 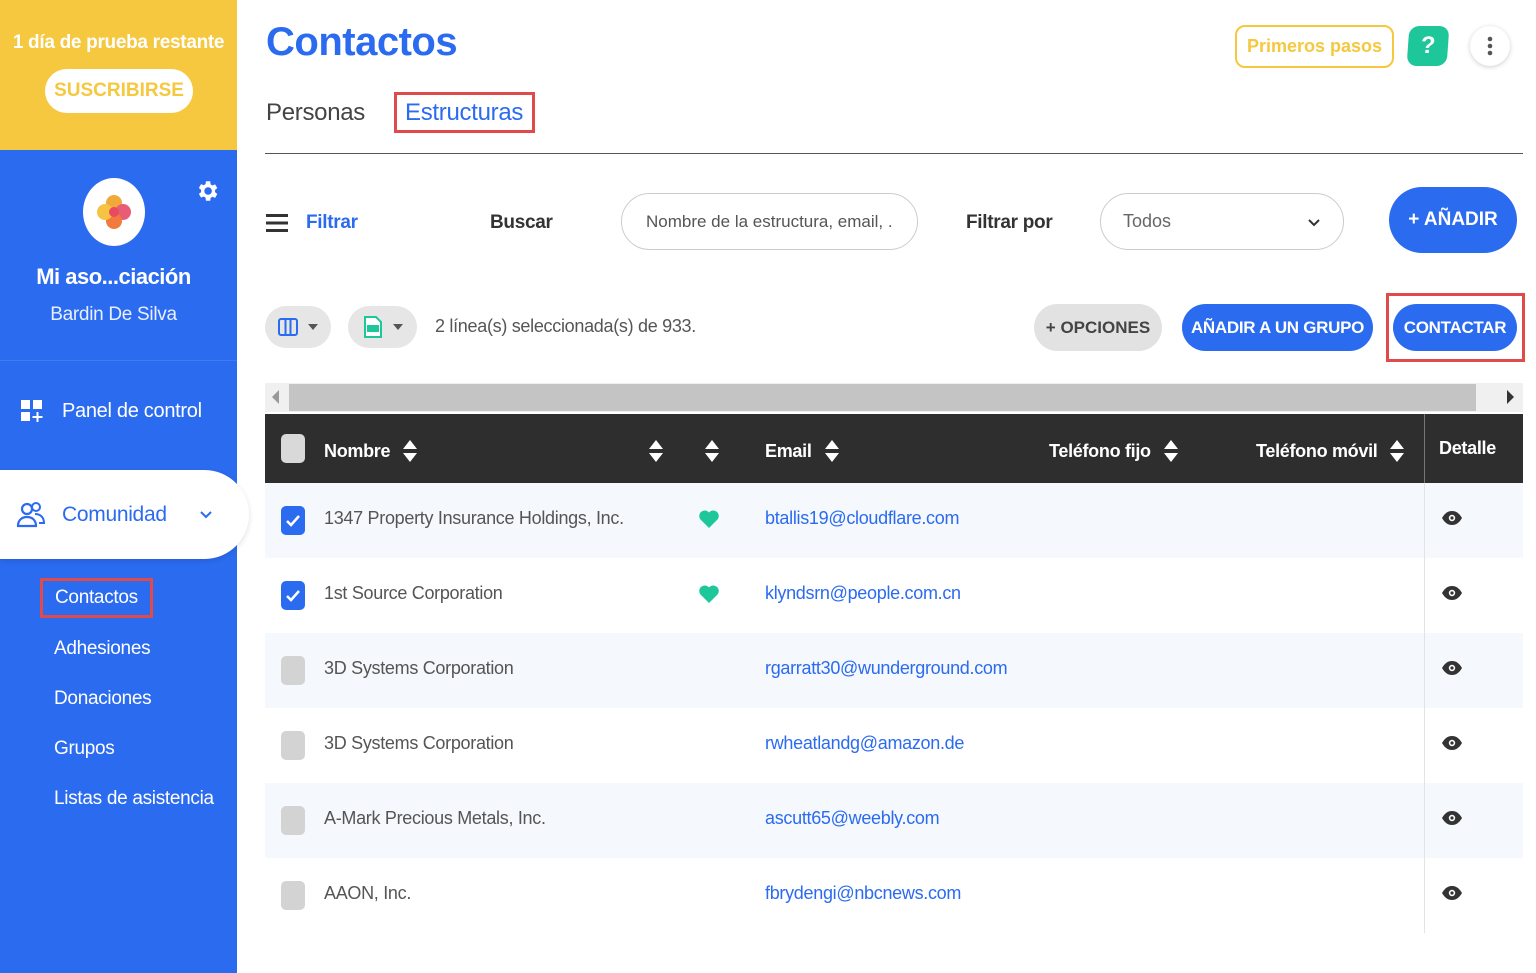 I want to click on help-button: ?, so click(x=1428, y=46).